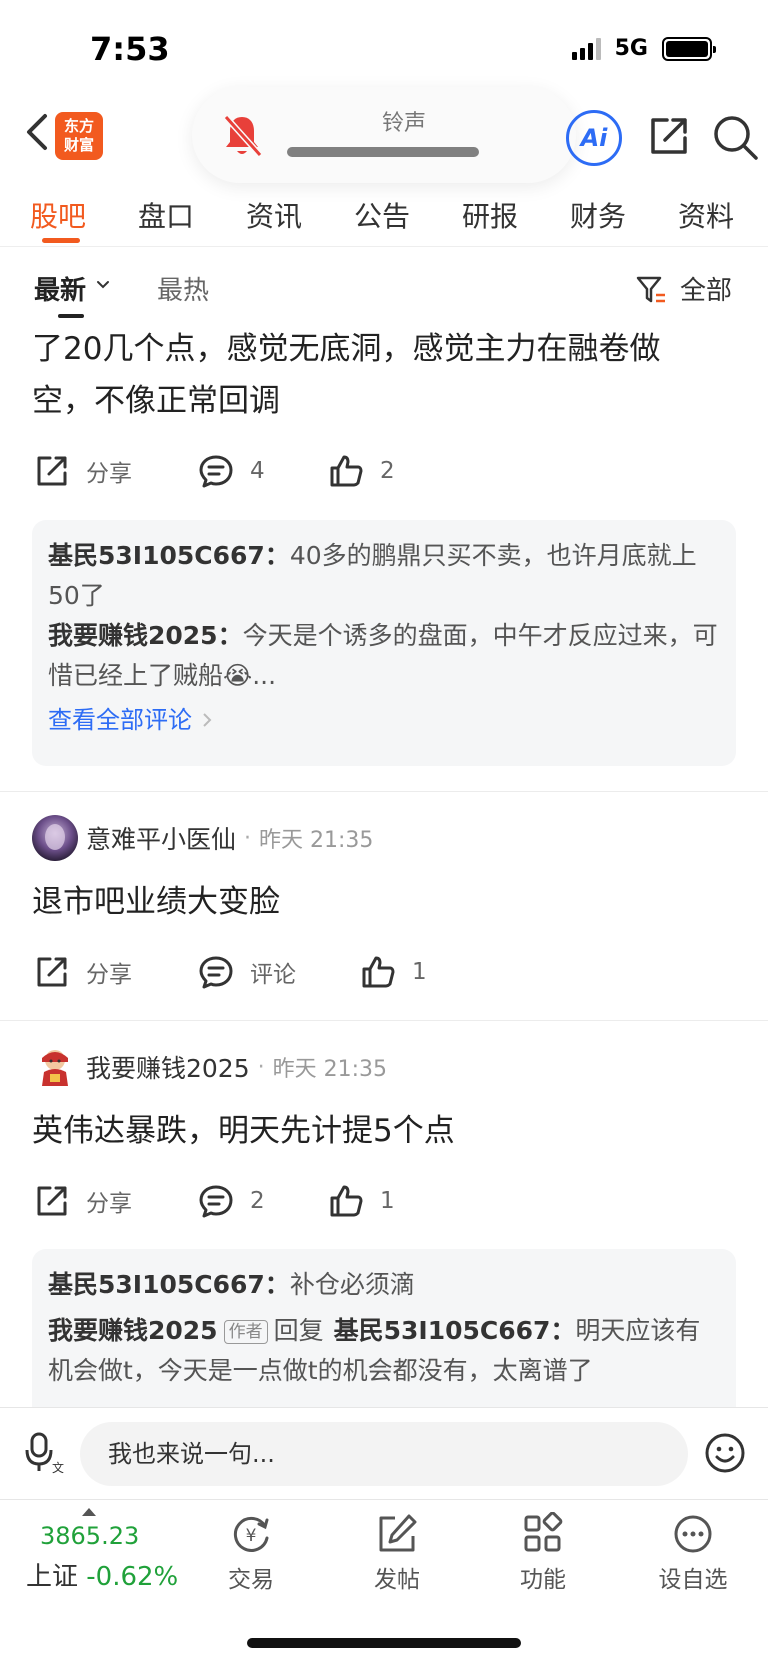 This screenshot has width=768, height=1663. I want to click on ai-button: Ai, so click(594, 138).